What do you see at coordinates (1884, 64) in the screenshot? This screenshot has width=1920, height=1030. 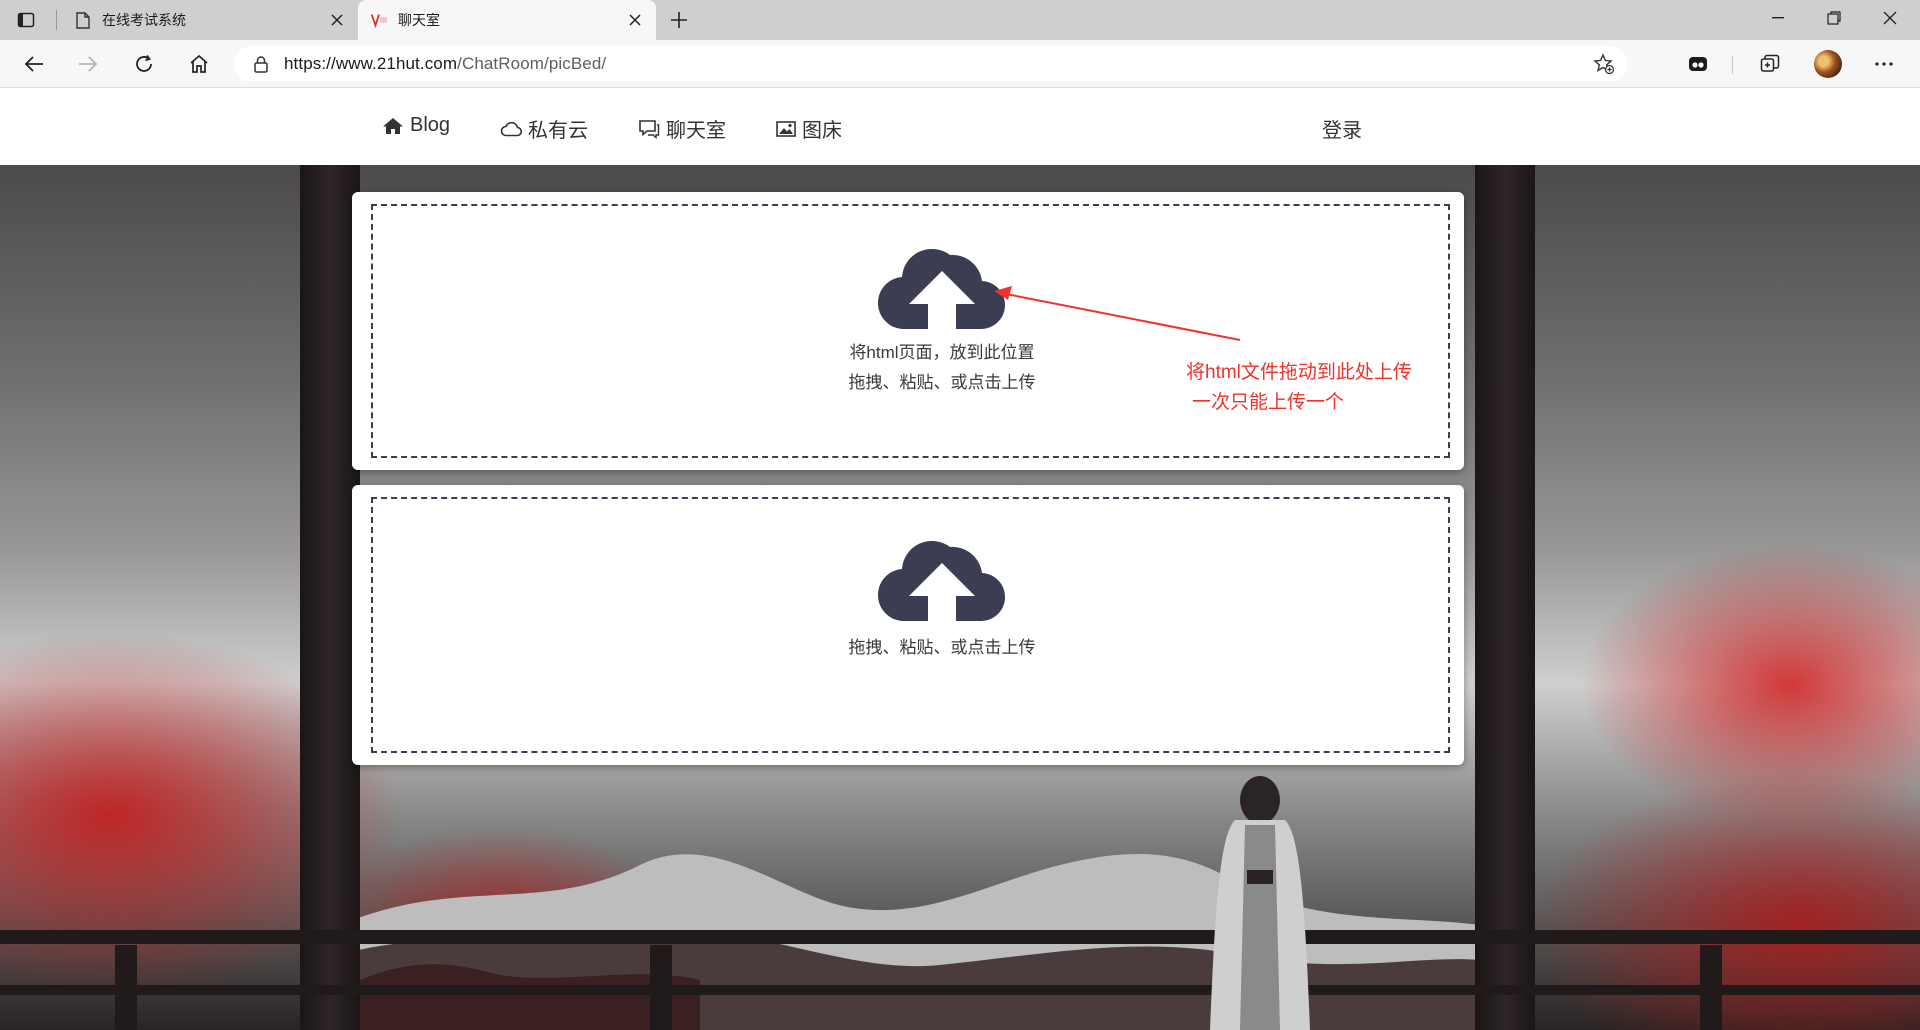 I see `more-menu-icon` at bounding box center [1884, 64].